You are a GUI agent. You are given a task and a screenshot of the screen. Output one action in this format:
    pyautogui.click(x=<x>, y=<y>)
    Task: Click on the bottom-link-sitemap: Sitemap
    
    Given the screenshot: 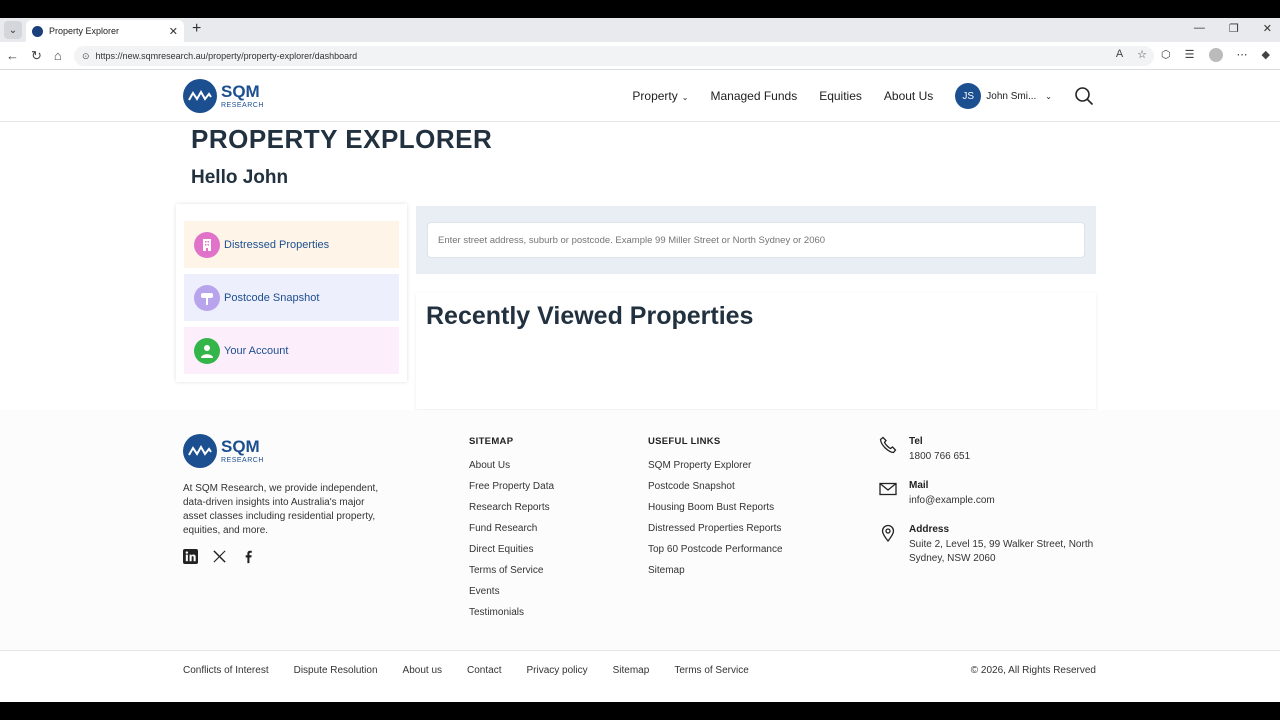 What is the action you would take?
    pyautogui.click(x=631, y=670)
    